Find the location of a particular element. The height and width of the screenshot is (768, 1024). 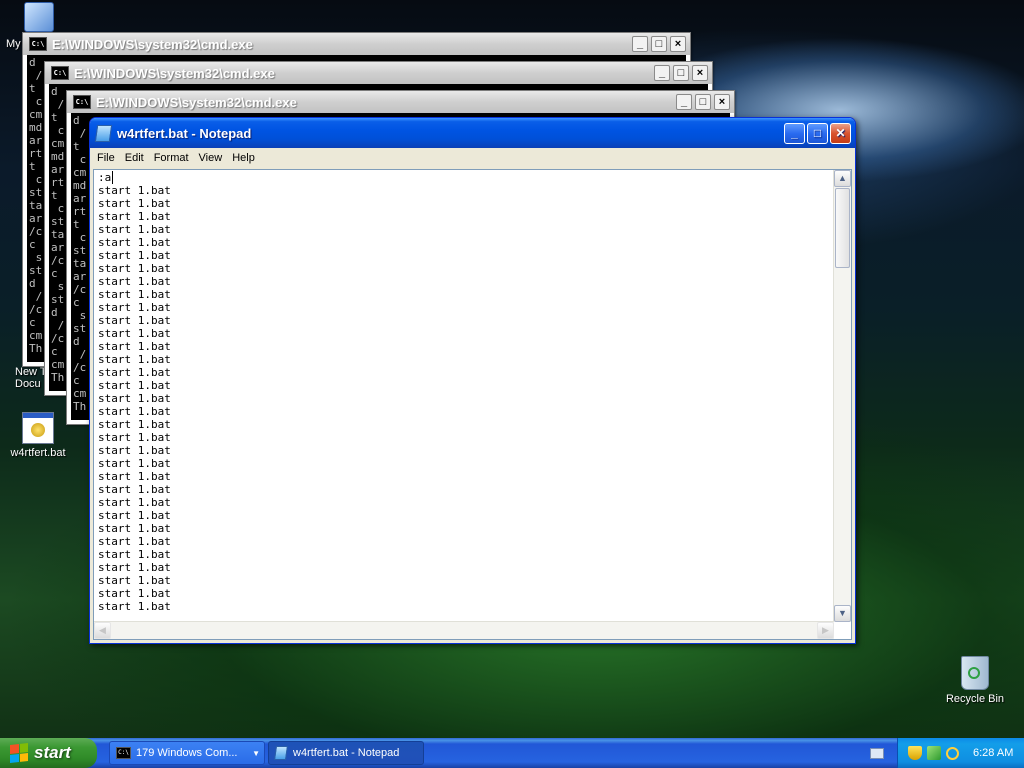

windows-logo-icon is located at coordinates (19, 753).